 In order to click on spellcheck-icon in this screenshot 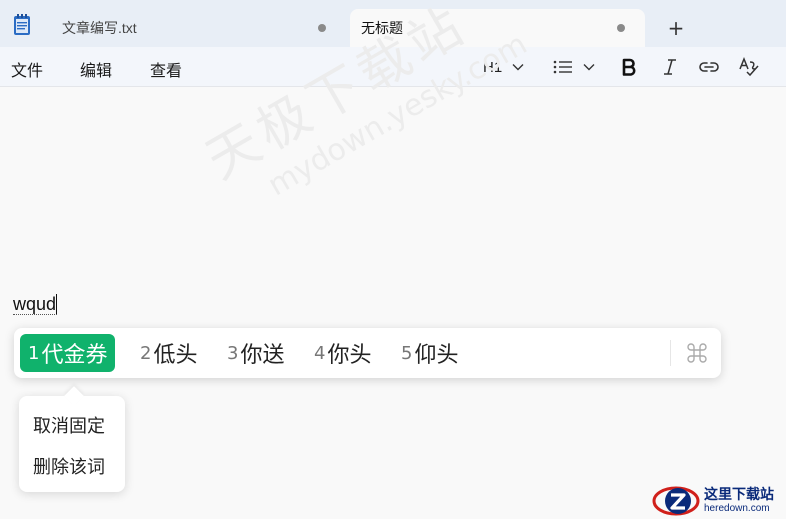, I will do `click(749, 67)`.